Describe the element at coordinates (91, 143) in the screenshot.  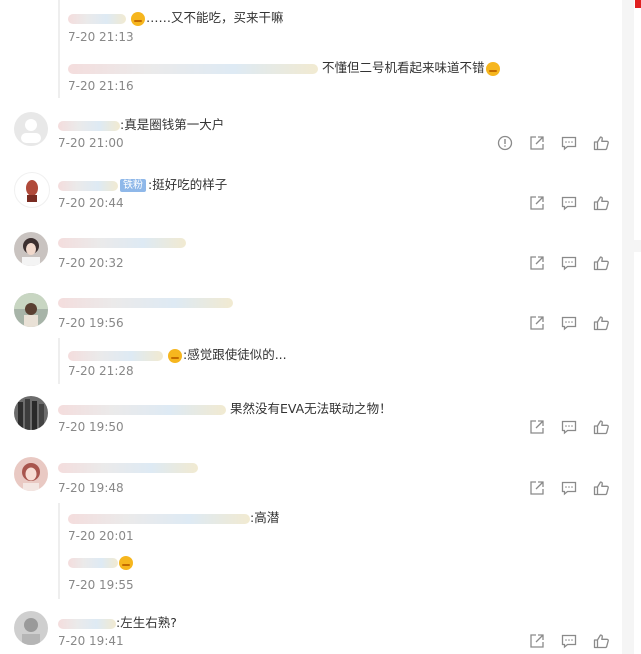
I see `timestamp: 7-20 21:00` at that location.